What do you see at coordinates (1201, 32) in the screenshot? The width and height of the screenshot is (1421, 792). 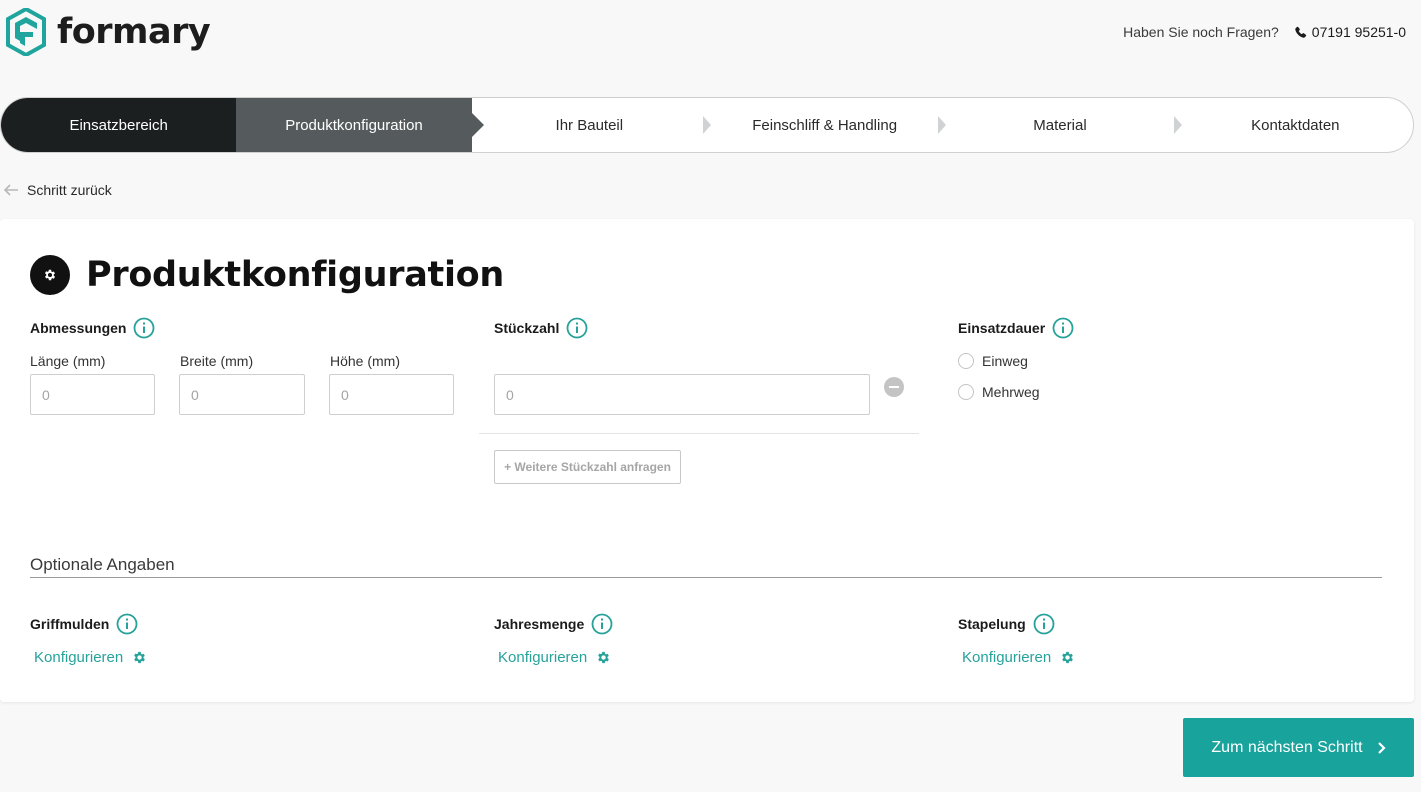 I see `contact-question: Haben Sie noch Fragen?` at bounding box center [1201, 32].